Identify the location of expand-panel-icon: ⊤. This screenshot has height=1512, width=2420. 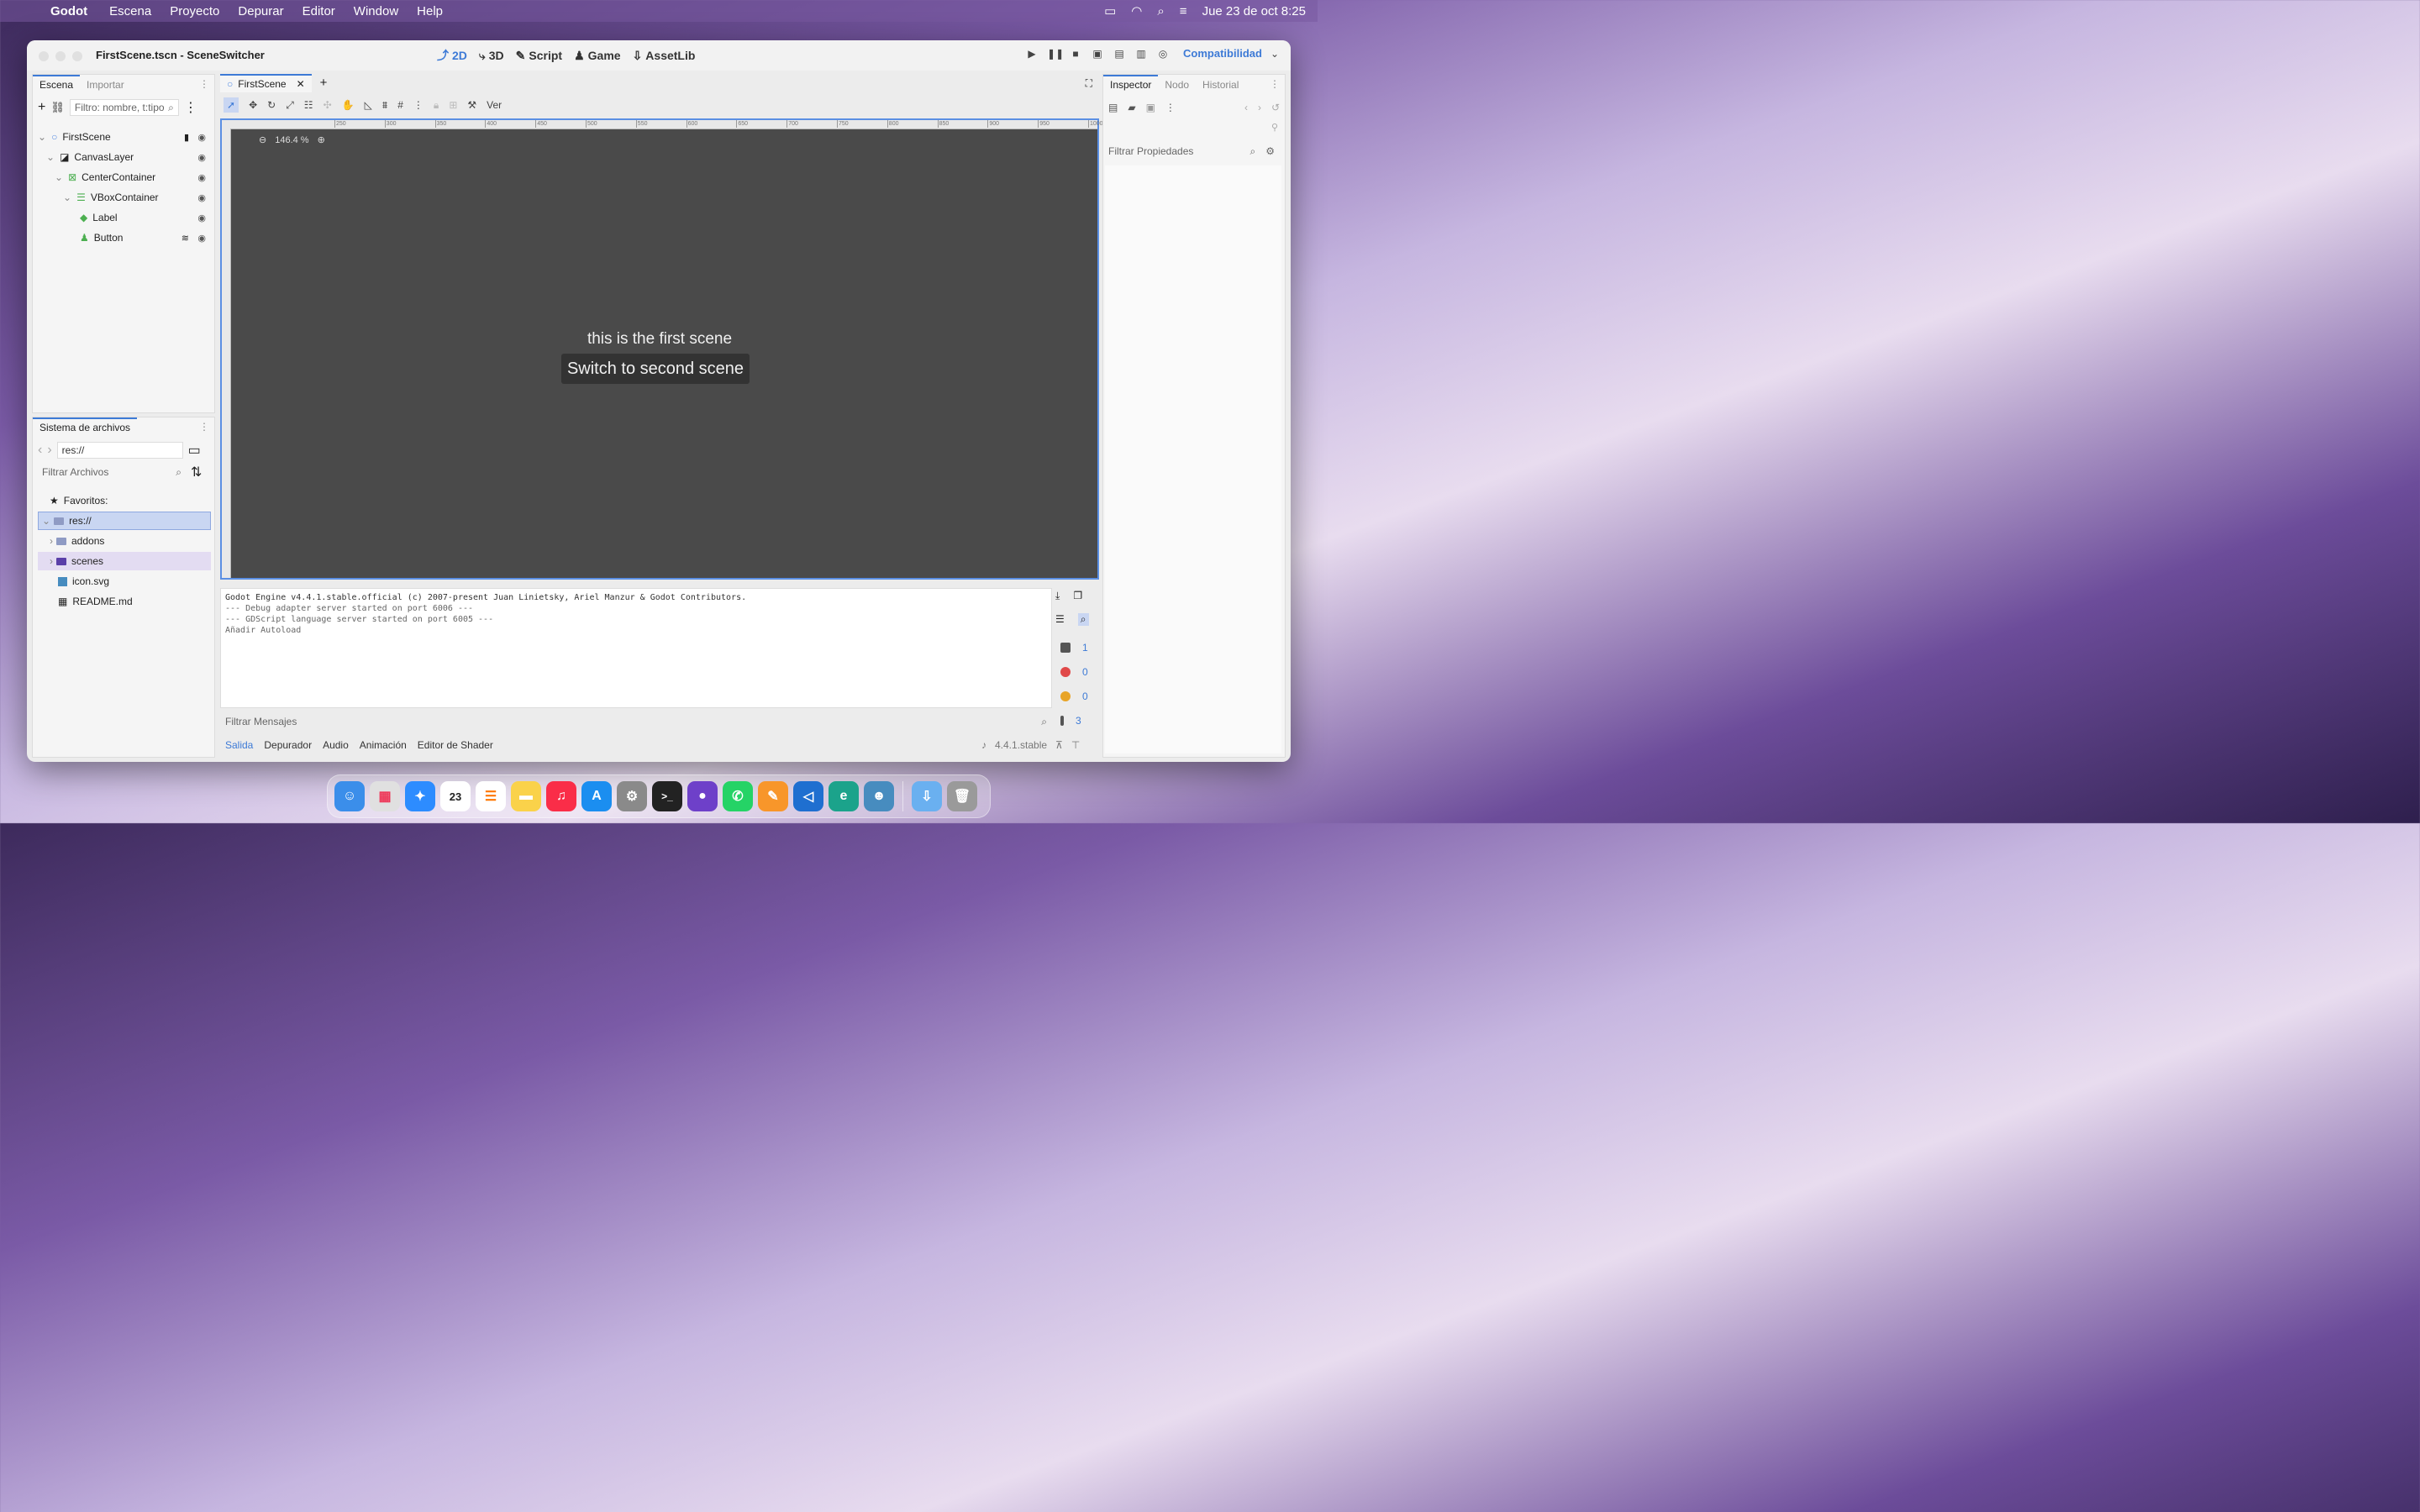
(1075, 745).